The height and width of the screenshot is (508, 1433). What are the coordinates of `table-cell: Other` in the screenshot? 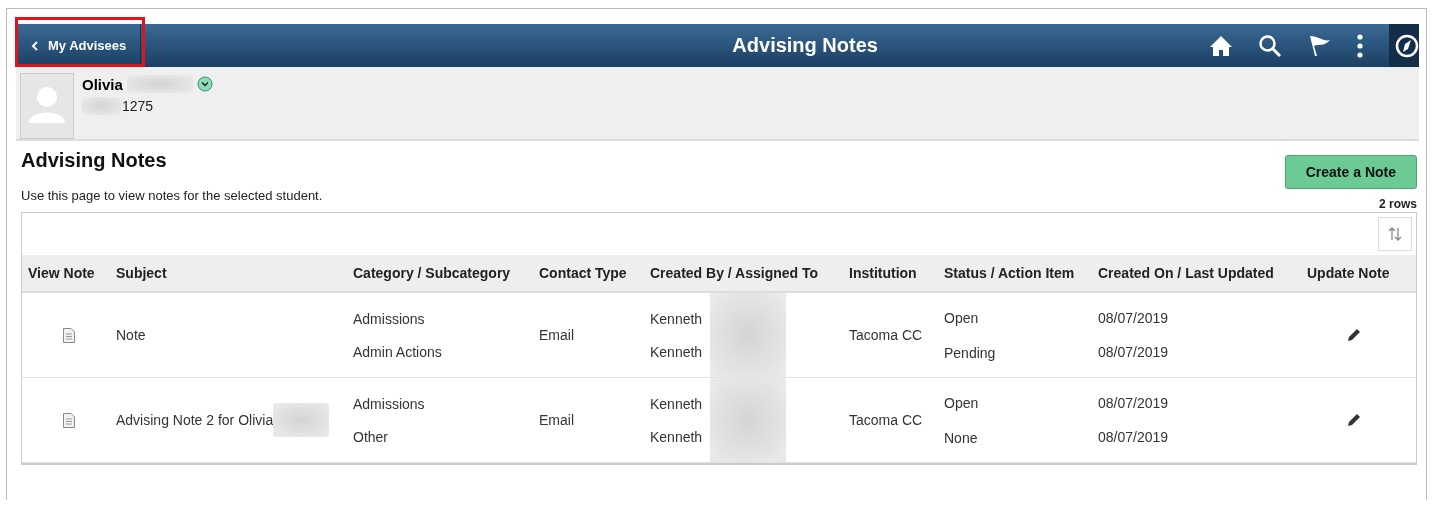 It's located at (370, 436).